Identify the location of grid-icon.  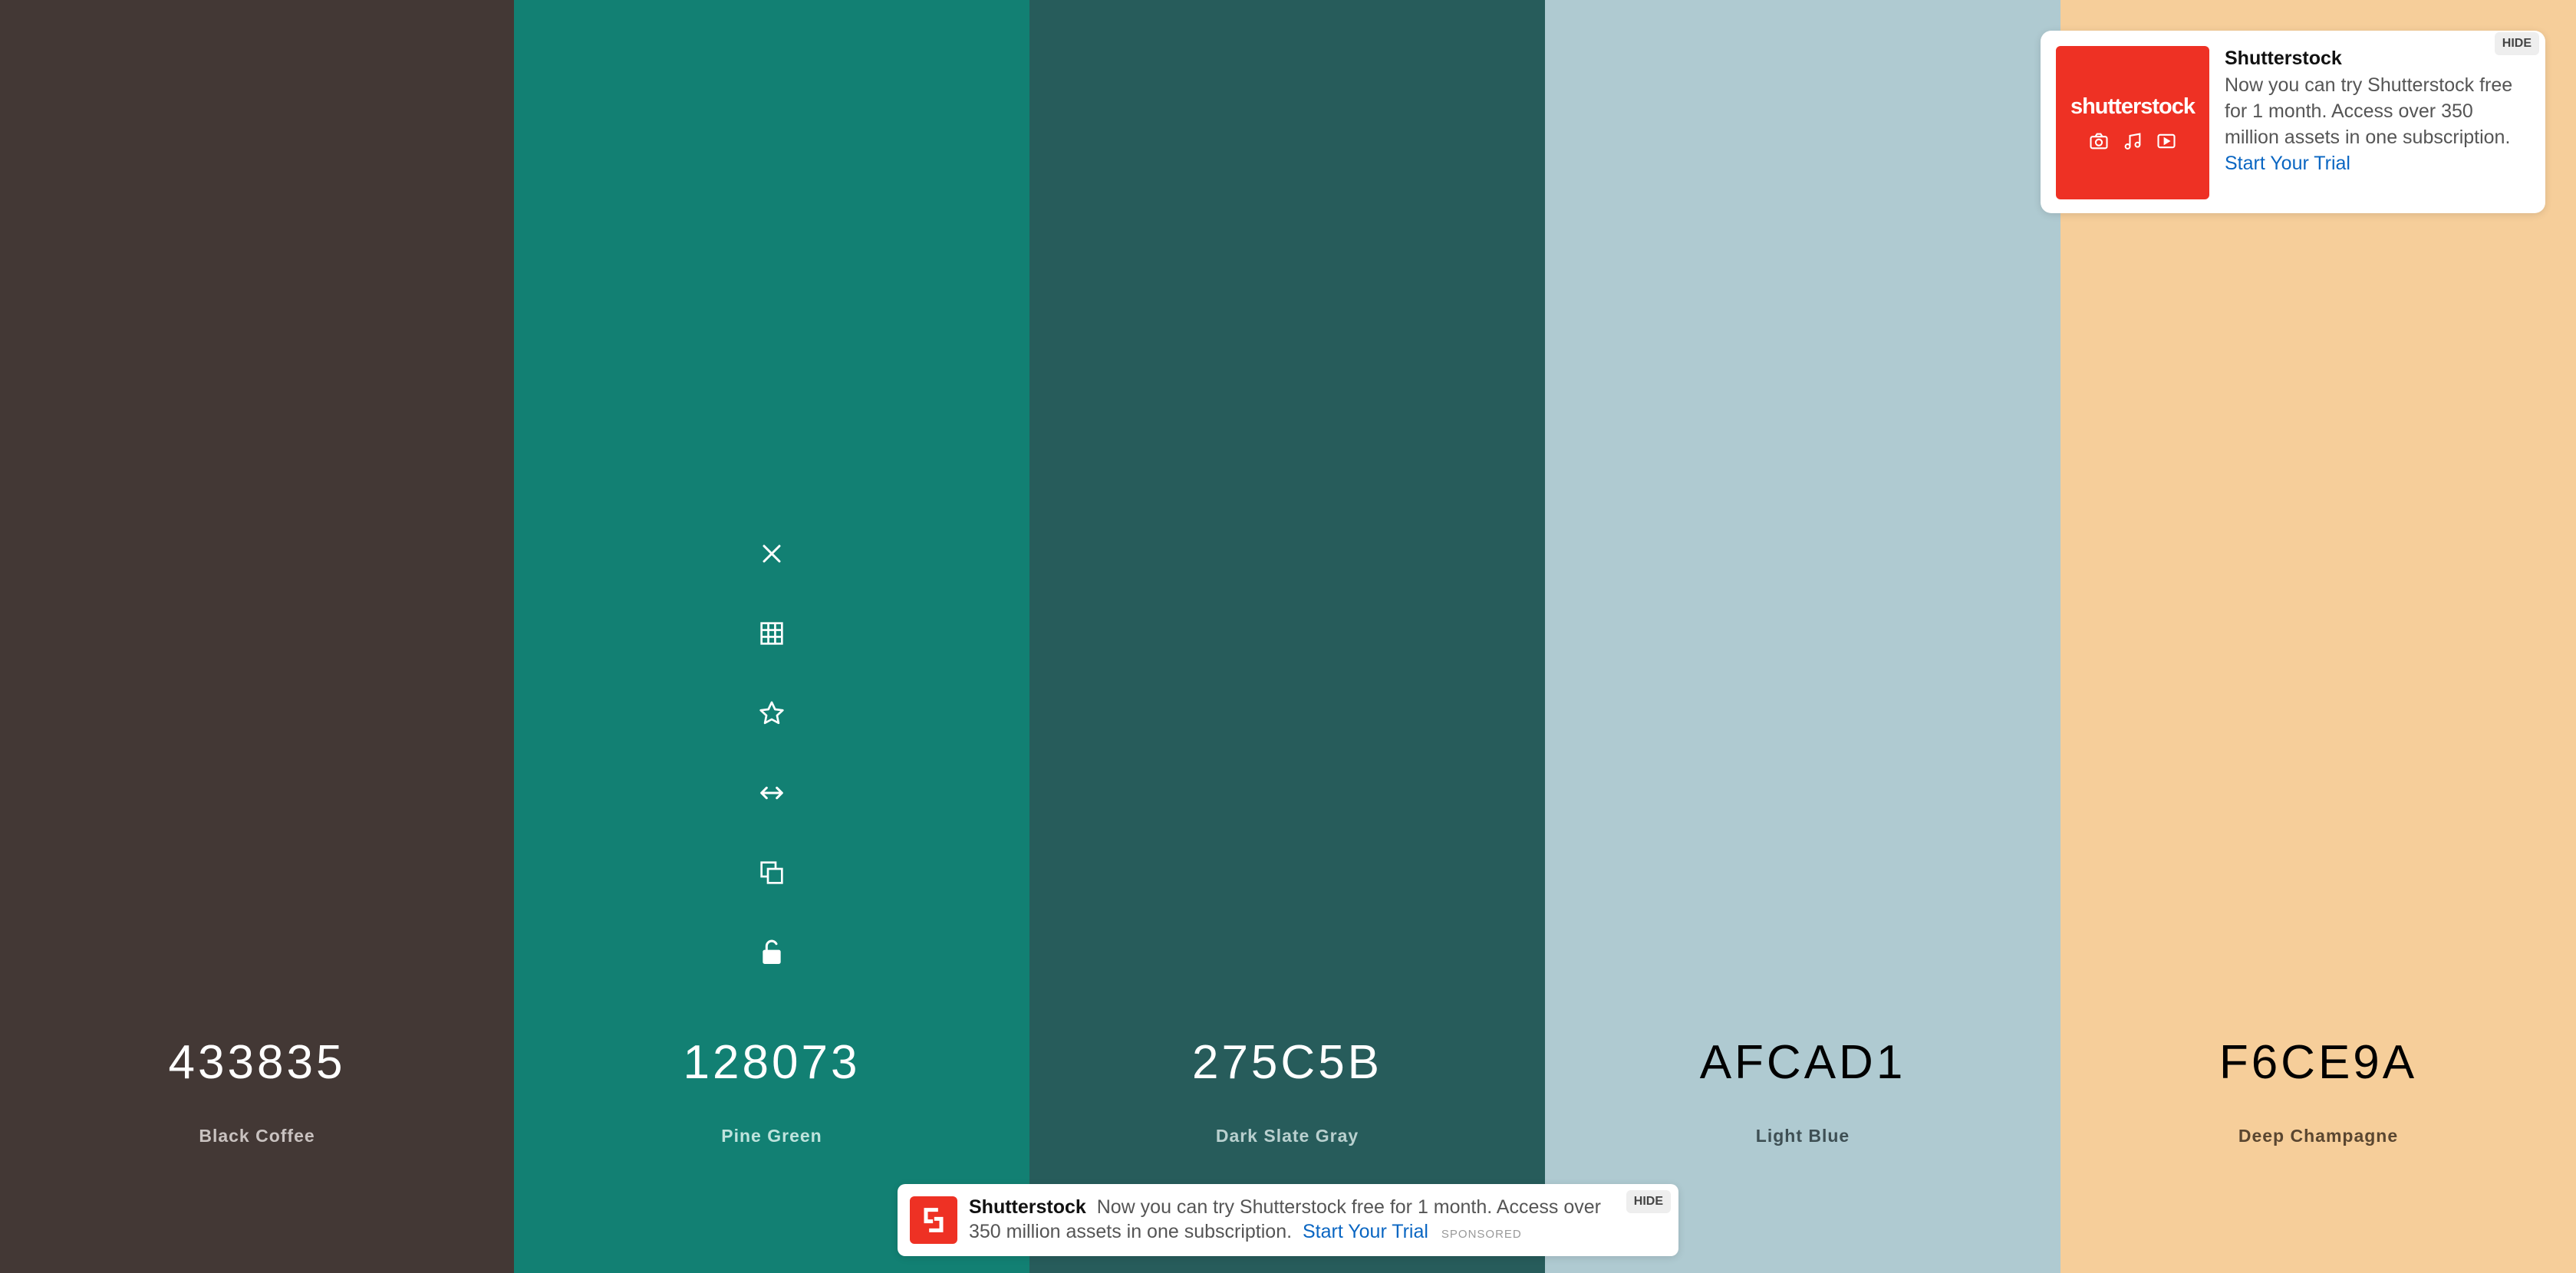
(771, 633).